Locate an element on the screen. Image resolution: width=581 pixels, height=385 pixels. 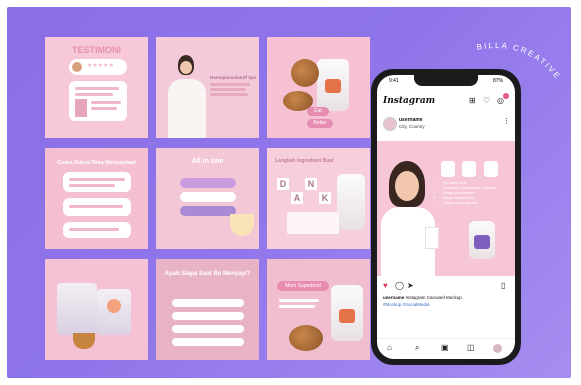
tile-title: TESTIMONI is located at coordinates (96, 50).